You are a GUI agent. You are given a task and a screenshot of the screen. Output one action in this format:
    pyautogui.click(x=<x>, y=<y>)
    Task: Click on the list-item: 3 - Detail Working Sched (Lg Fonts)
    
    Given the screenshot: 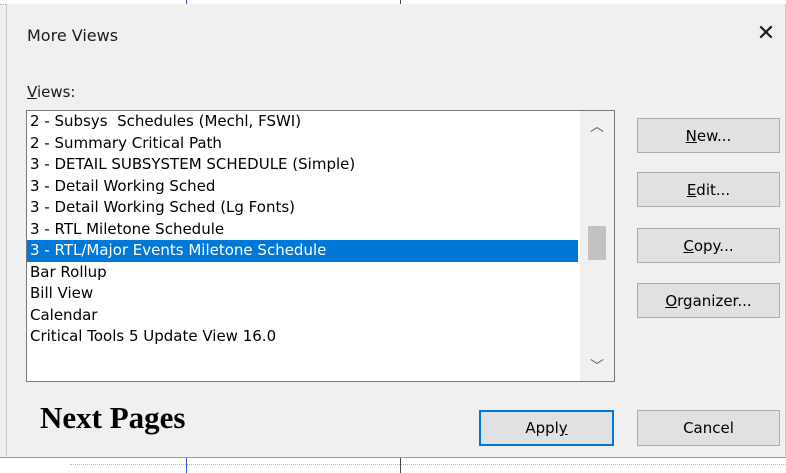 What is the action you would take?
    pyautogui.click(x=302, y=208)
    